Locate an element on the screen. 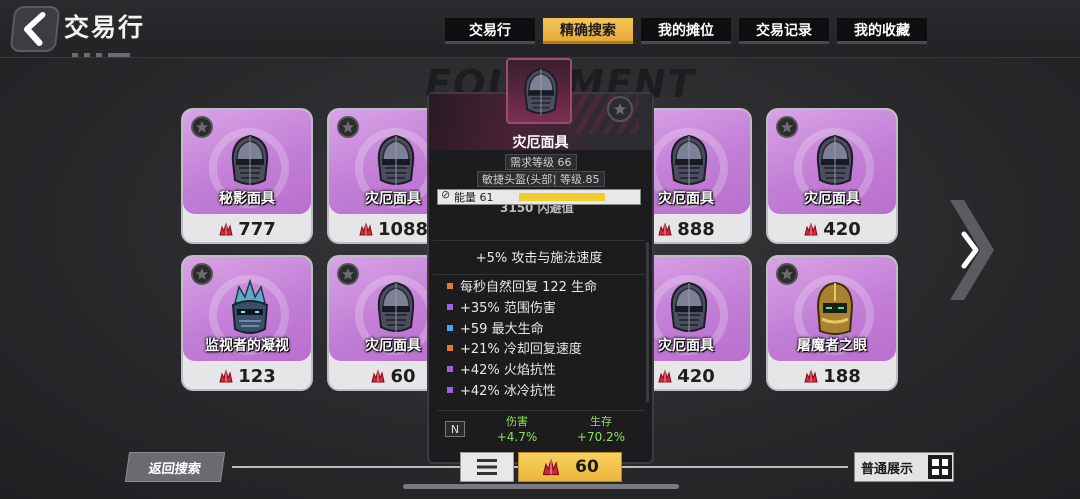  hamburger-menu-icon is located at coordinates (487, 467).